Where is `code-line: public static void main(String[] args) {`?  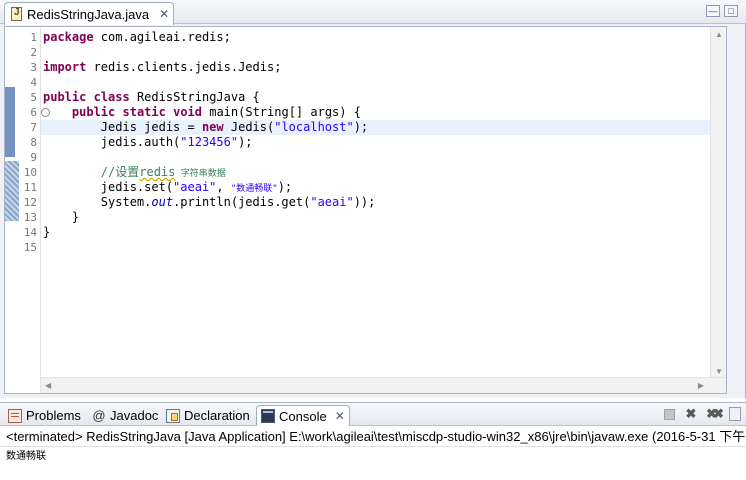
code-line: public static void main(String[] args) { is located at coordinates (375, 112).